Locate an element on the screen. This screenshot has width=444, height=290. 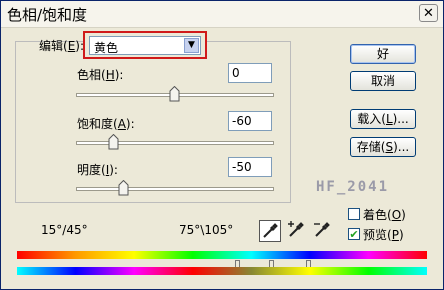
watermark-signature: HF_2041 is located at coordinates (353, 187).